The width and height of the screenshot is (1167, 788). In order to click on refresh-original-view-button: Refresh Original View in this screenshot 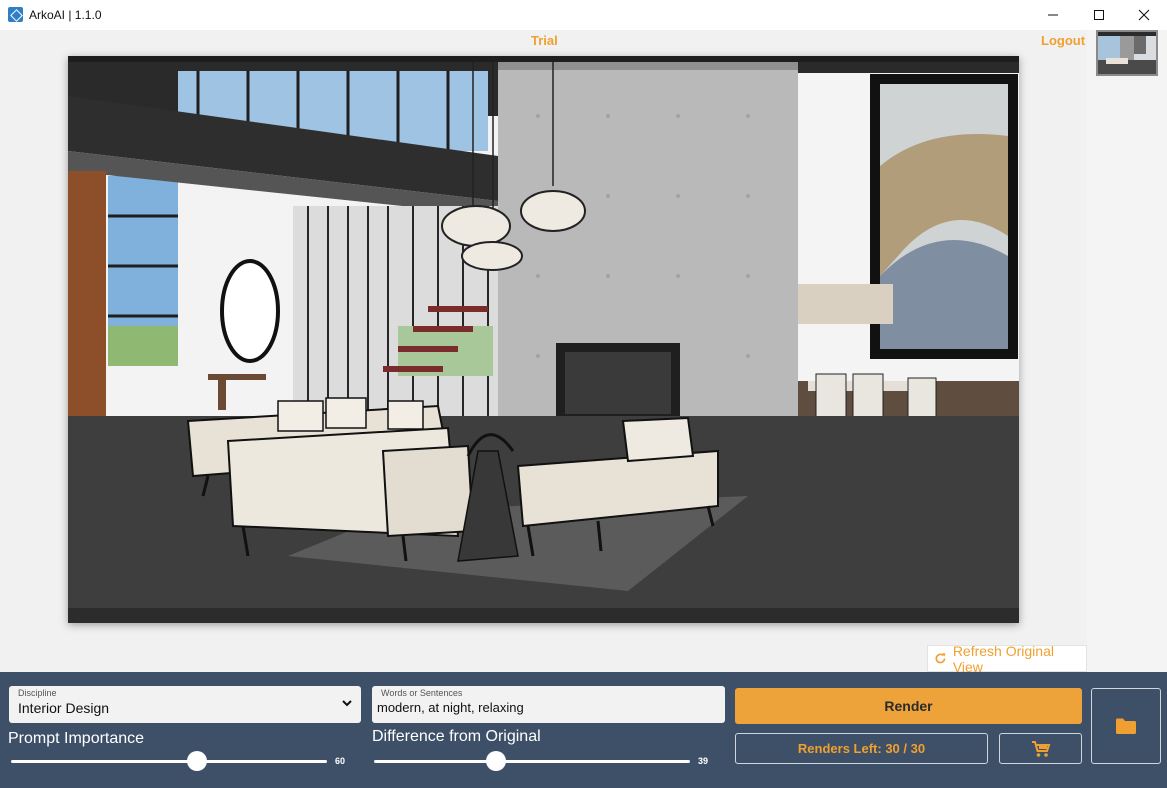, I will do `click(1007, 658)`.